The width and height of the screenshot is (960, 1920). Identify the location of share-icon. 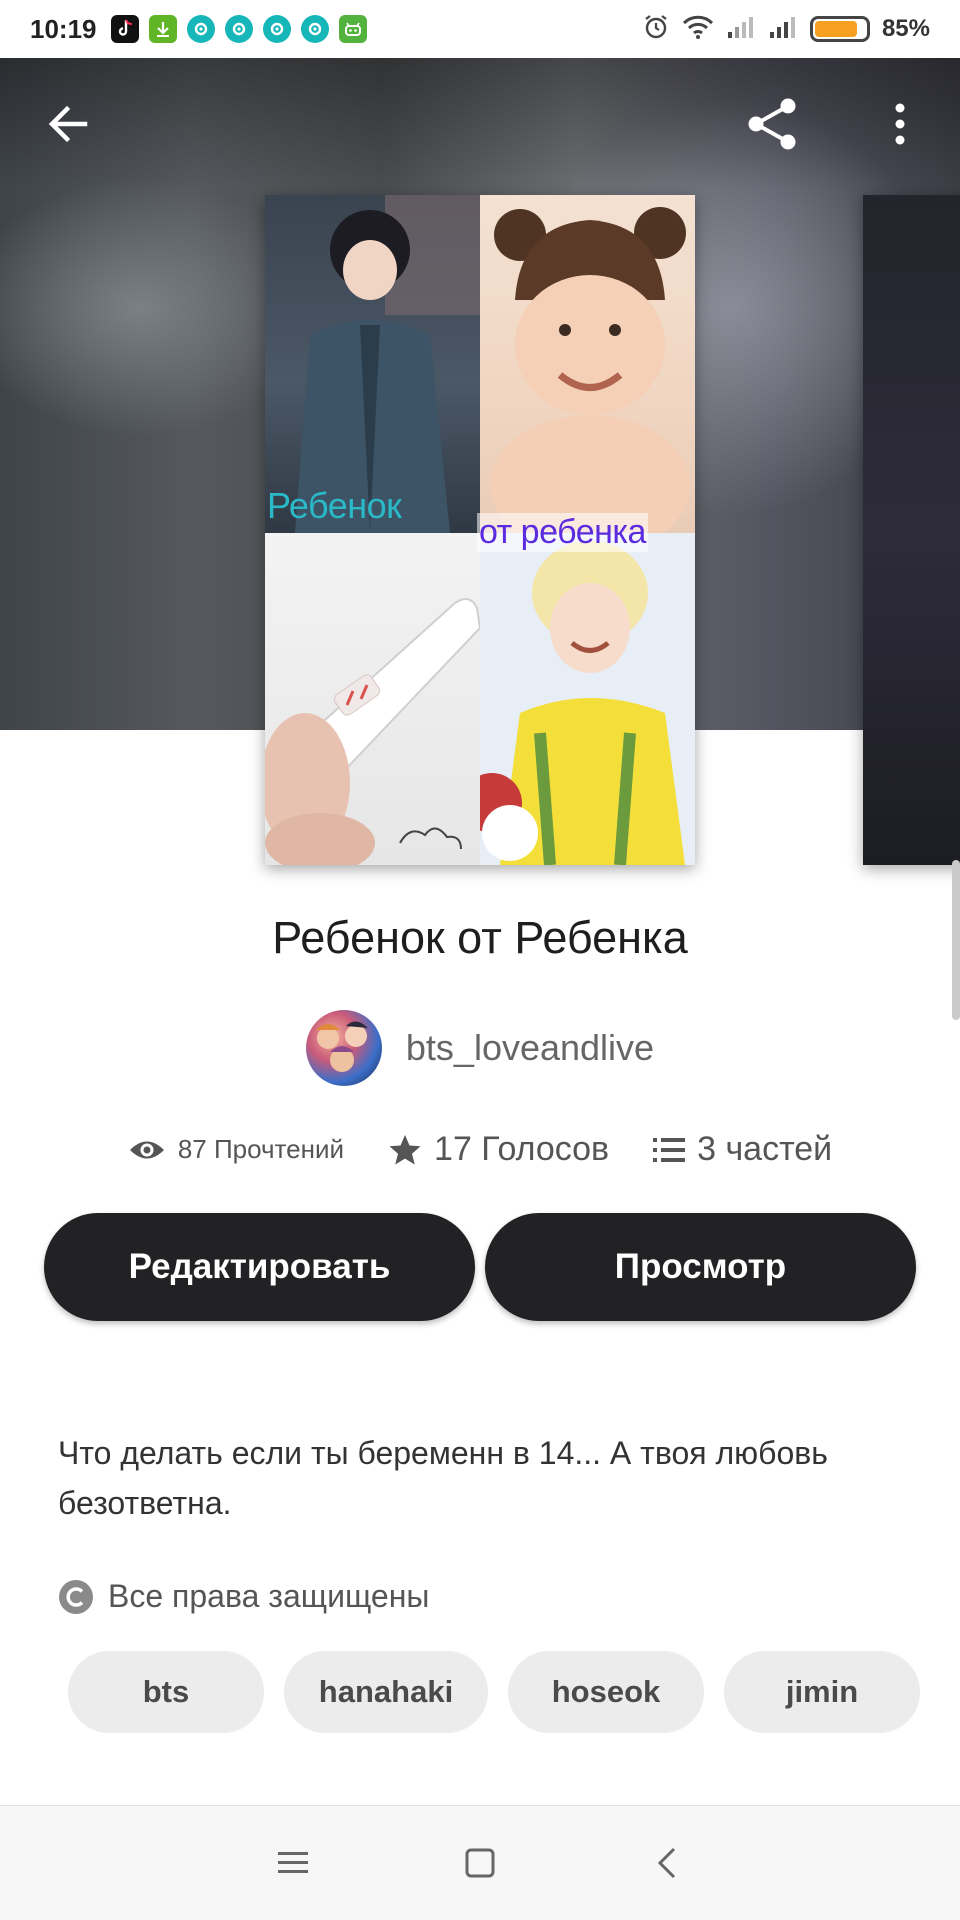
(772, 124).